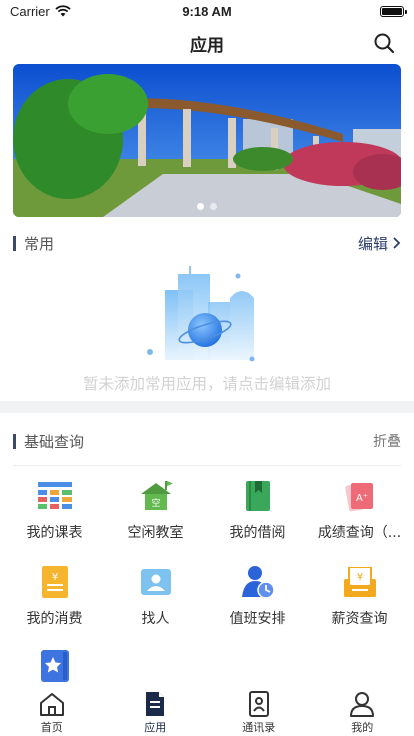  I want to click on timetable-icon, so click(54, 495).